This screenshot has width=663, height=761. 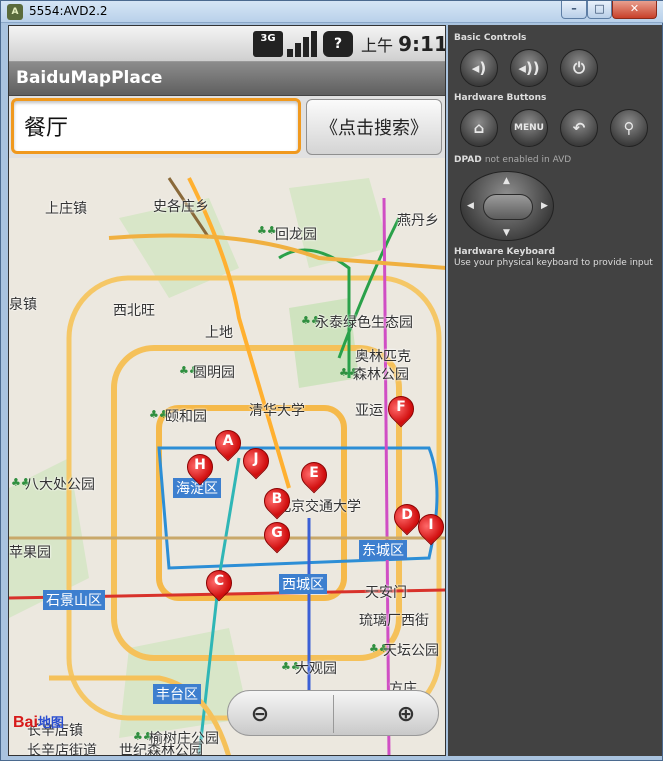 What do you see at coordinates (30, 553) in the screenshot?
I see `map-place-label: 苹果园` at bounding box center [30, 553].